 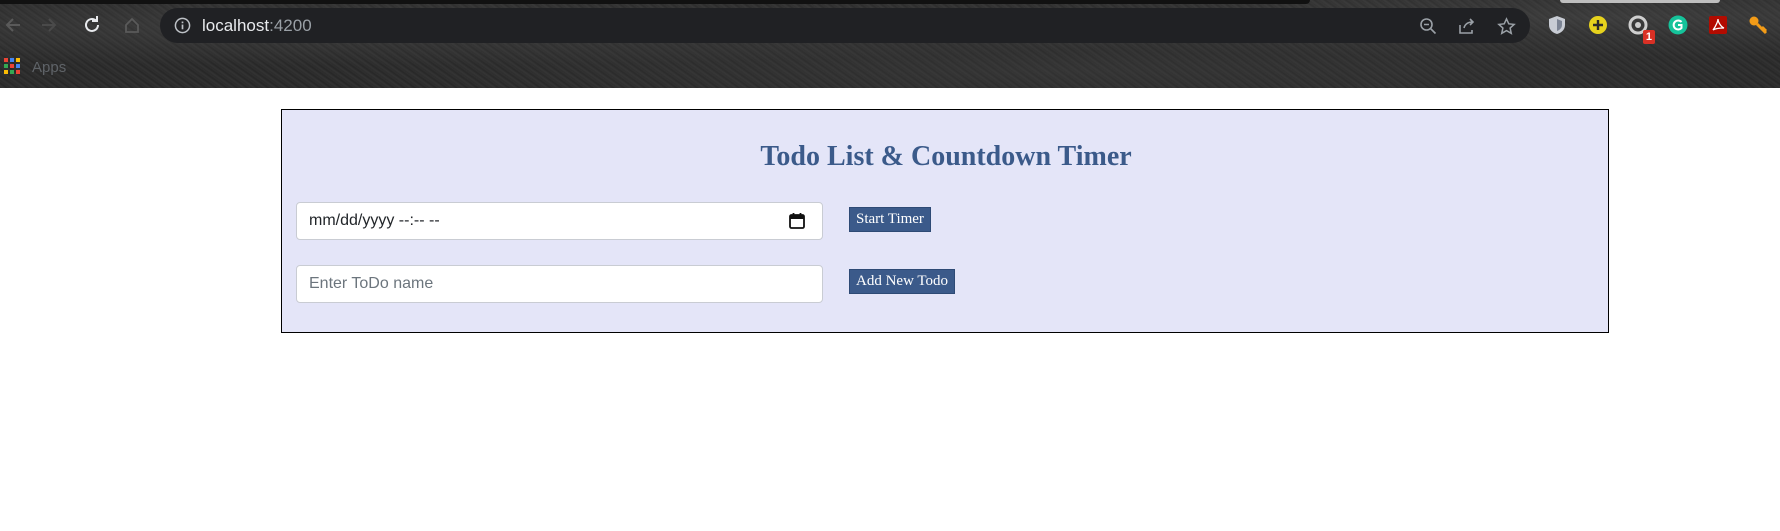 I want to click on grammarly-extension-icon, so click(x=1678, y=25).